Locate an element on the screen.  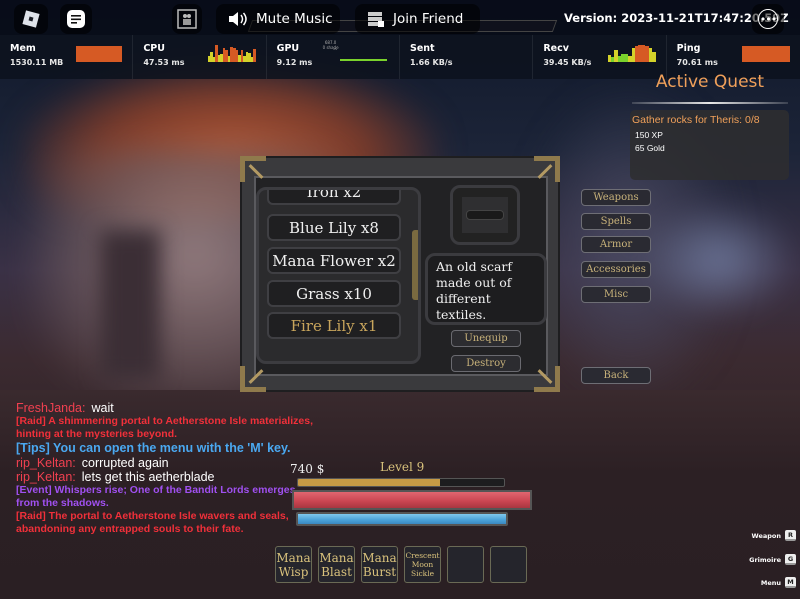
keybind-label: Weapon is located at coordinates (766, 535).